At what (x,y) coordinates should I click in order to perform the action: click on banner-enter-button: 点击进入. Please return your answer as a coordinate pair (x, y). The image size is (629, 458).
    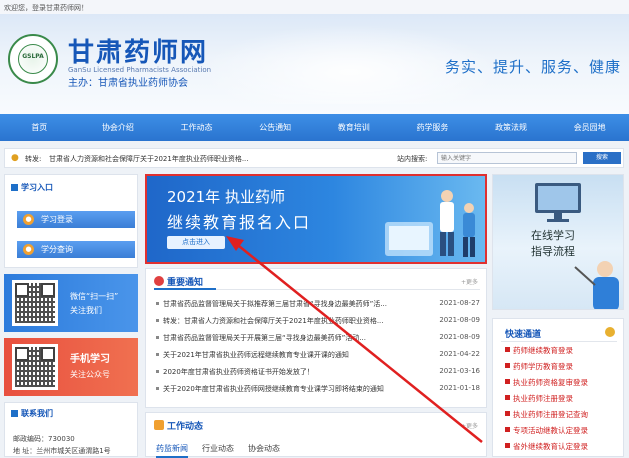
    Looking at the image, I should click on (196, 242).